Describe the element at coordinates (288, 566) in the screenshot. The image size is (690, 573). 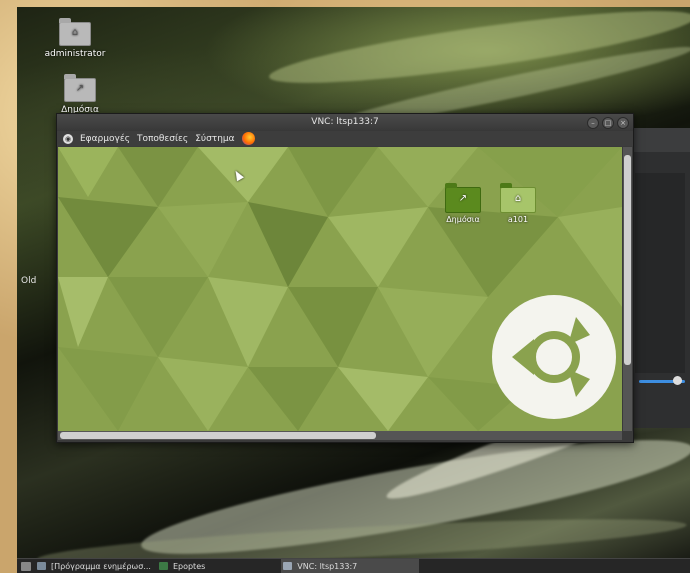
I see `vnc-icon` at that location.